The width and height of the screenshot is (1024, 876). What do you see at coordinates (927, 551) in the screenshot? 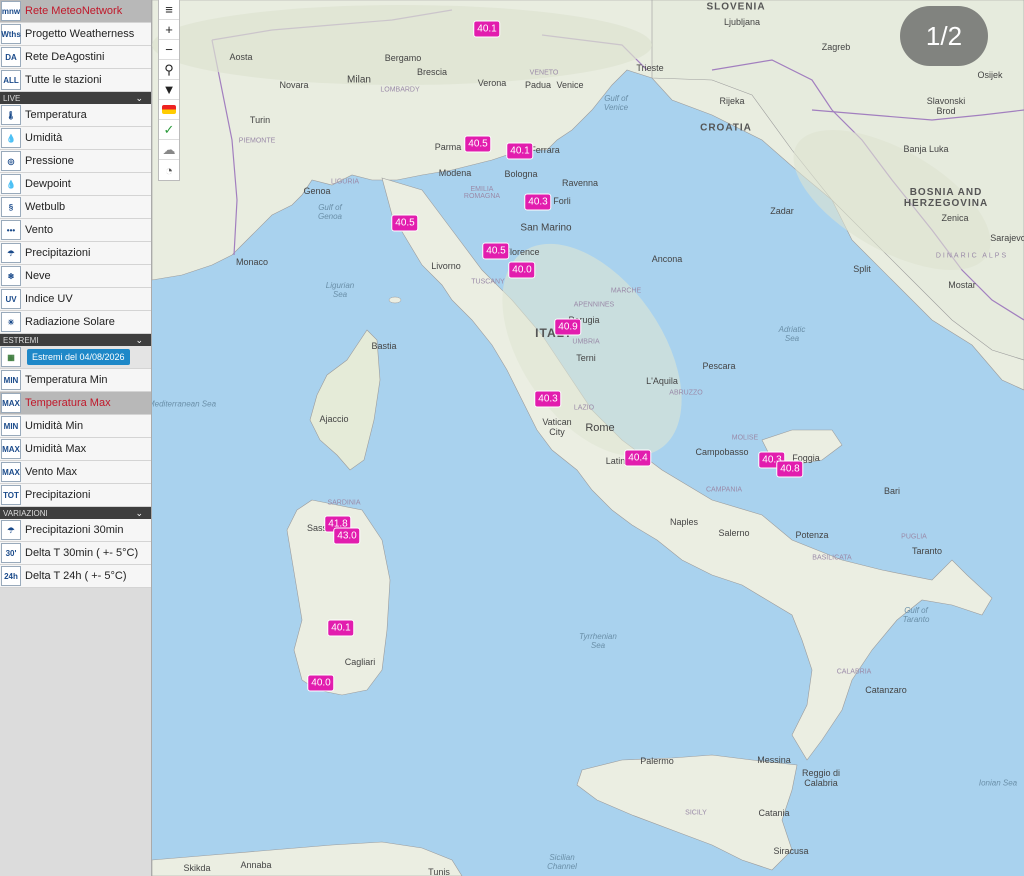
I see `label-taranto: Taranto` at bounding box center [927, 551].